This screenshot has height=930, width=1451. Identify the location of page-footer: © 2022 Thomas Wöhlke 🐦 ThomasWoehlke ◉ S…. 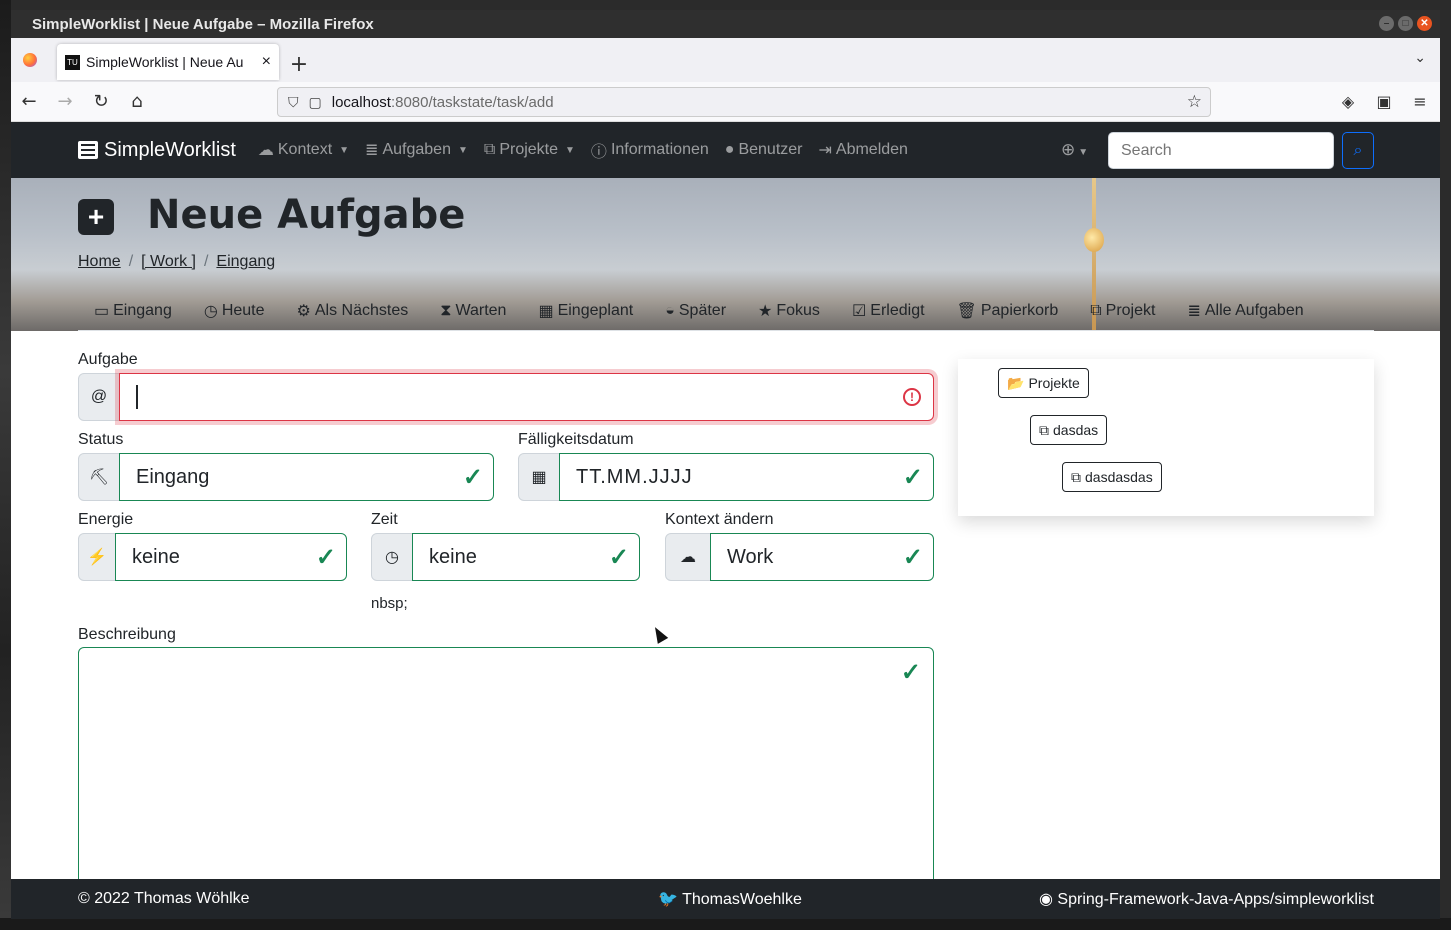
(725, 899).